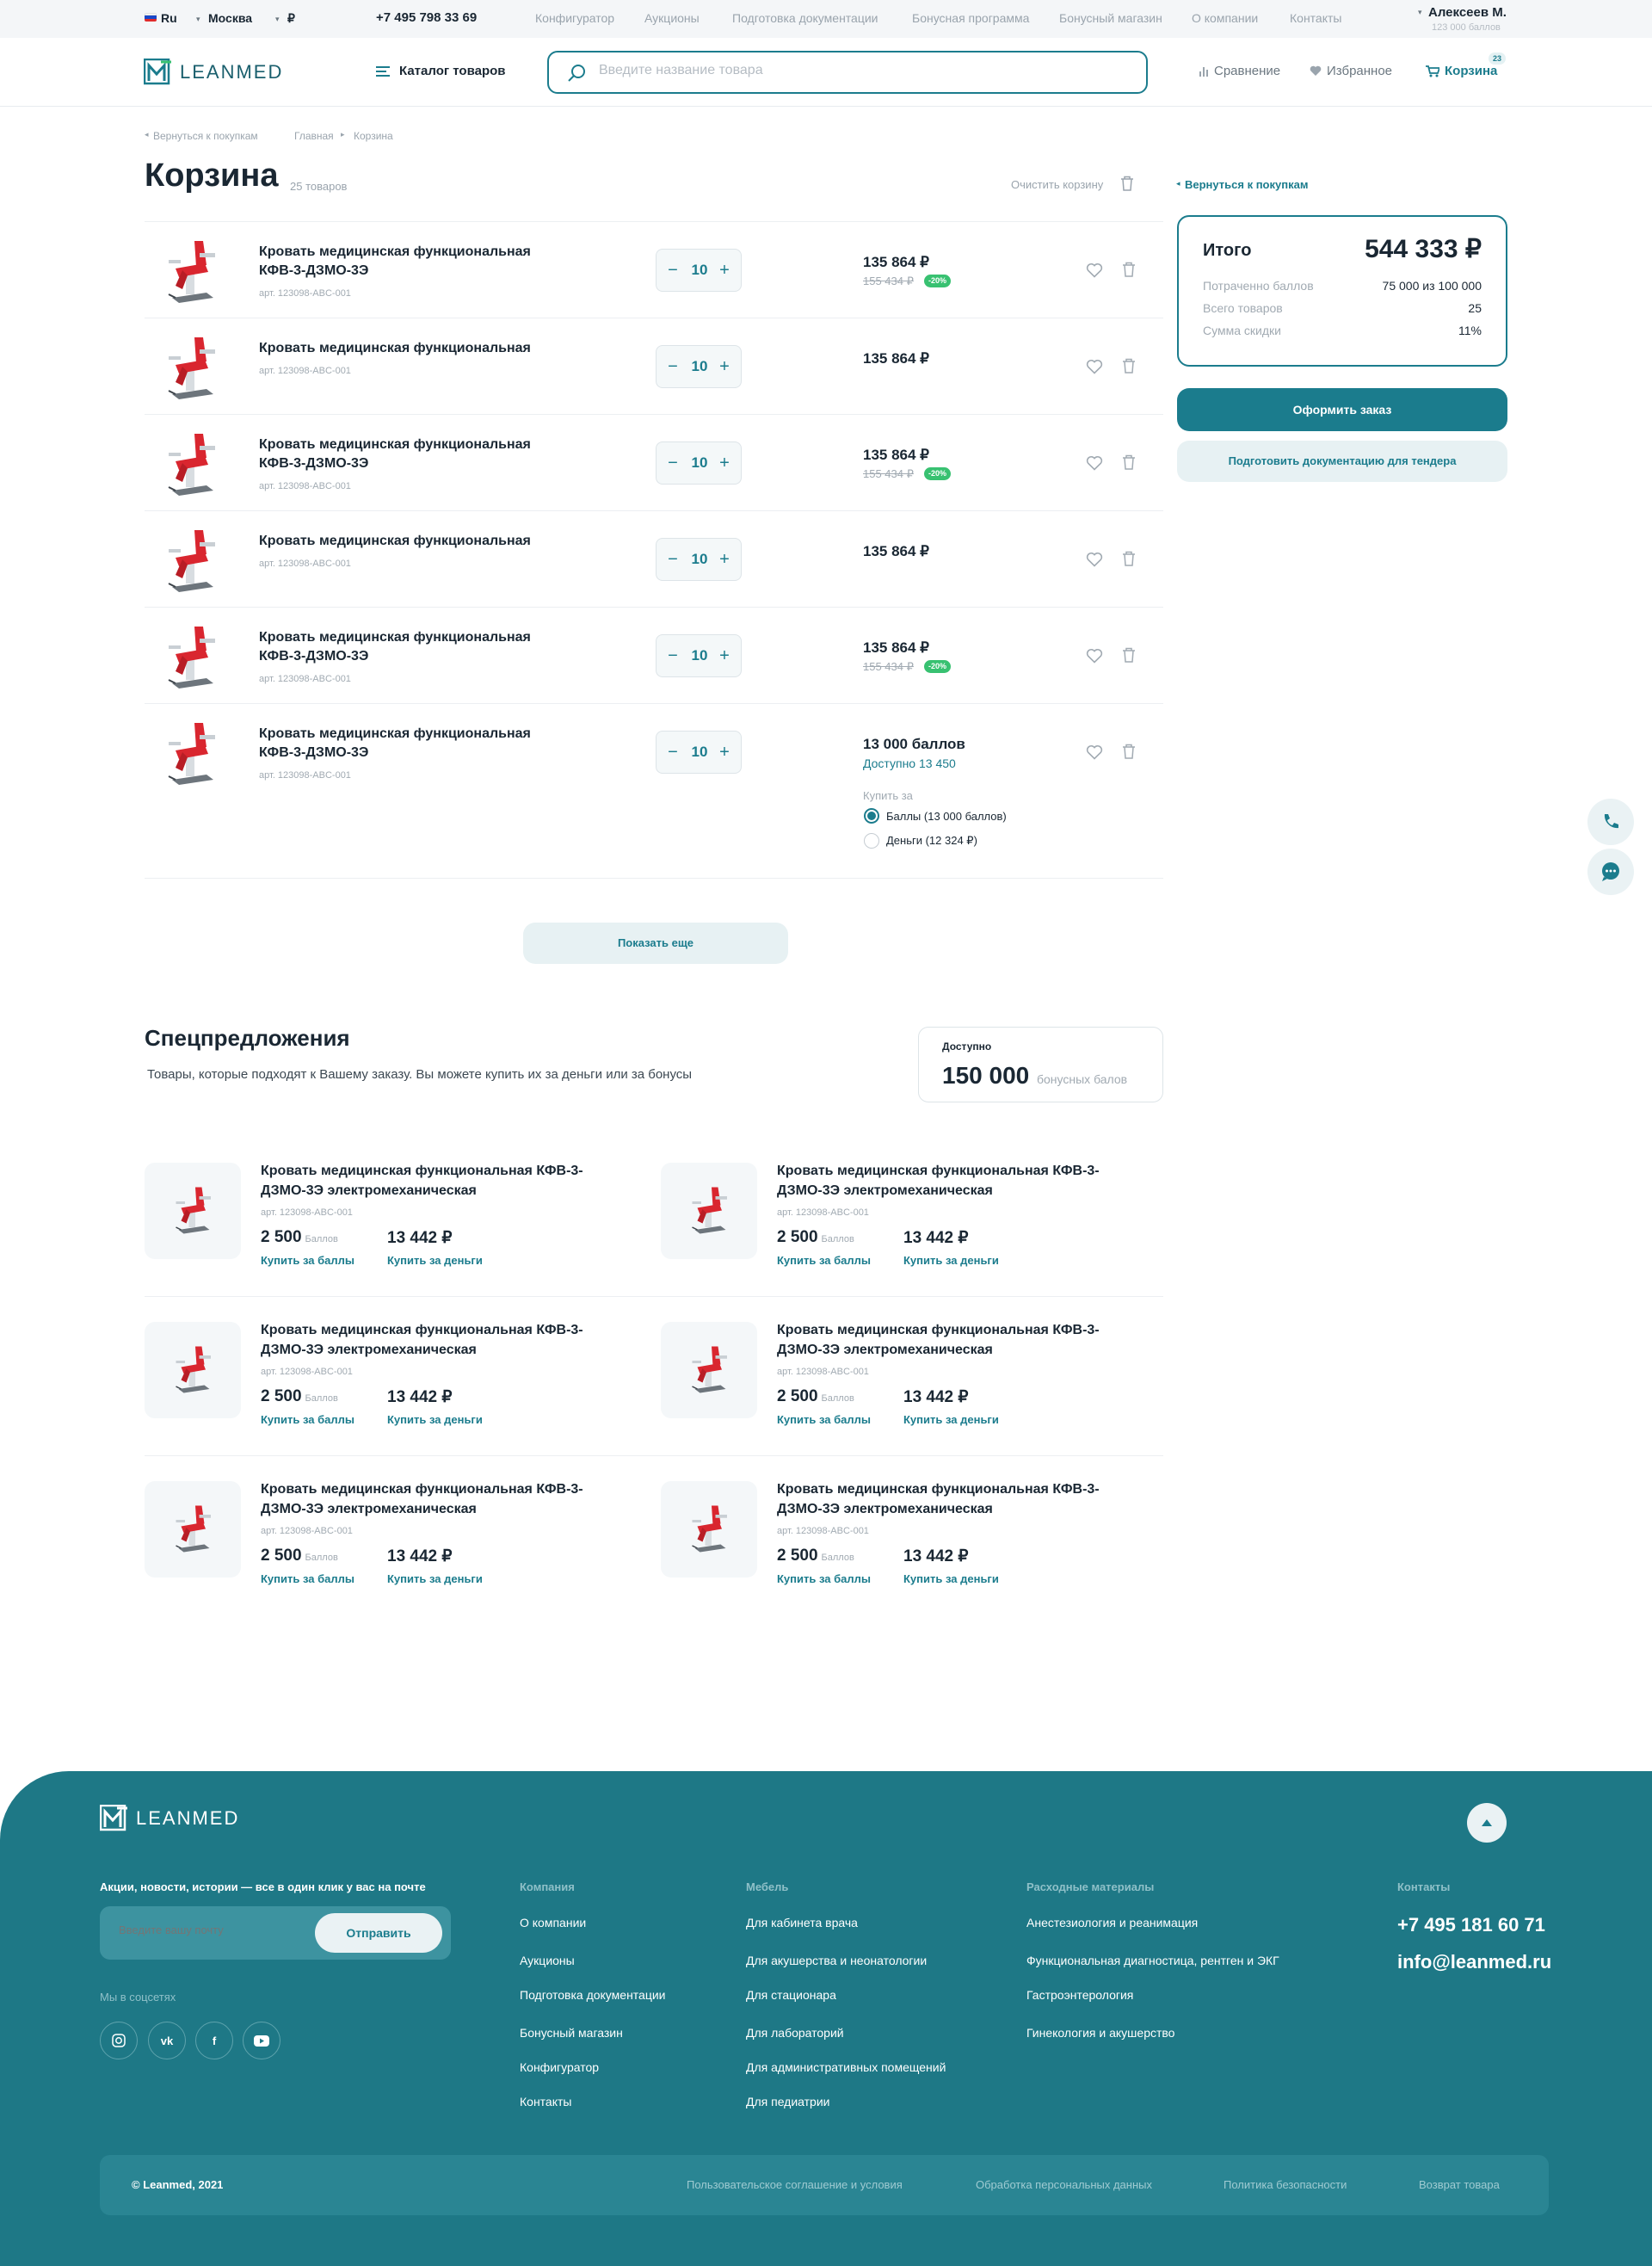 The image size is (1652, 2266). What do you see at coordinates (935, 816) in the screenshot?
I see `pay-with-points-radio: Баллы (13 000 баллов)` at bounding box center [935, 816].